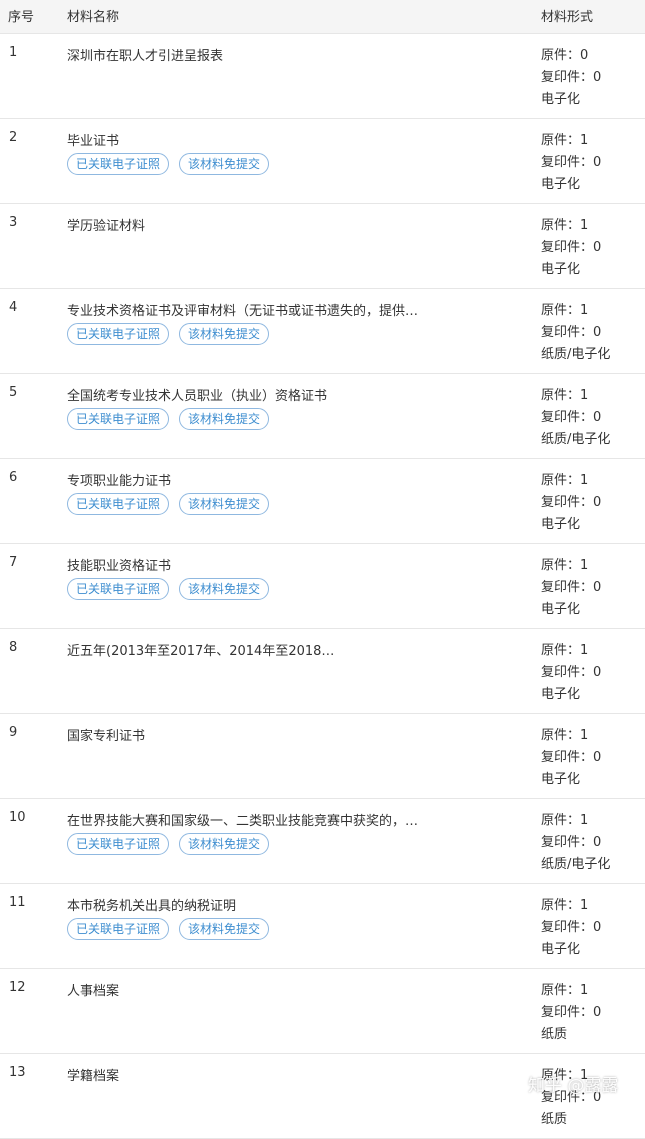  I want to click on row-index: 5, so click(13, 392).